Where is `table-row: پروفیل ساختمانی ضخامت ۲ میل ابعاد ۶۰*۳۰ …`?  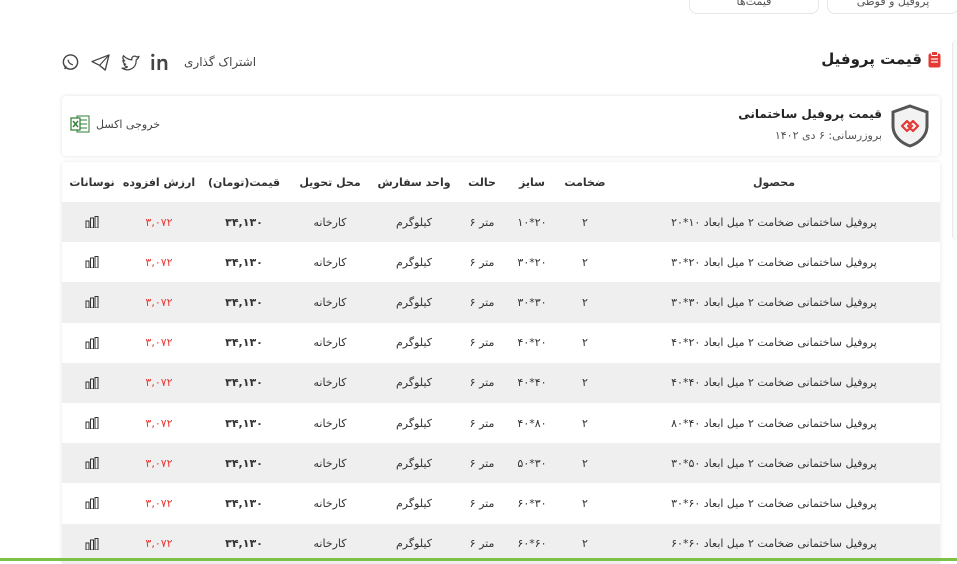 table-row: پروفیل ساختمانی ضخامت ۲ میل ابعاد ۶۰*۳۰ … is located at coordinates (501, 503).